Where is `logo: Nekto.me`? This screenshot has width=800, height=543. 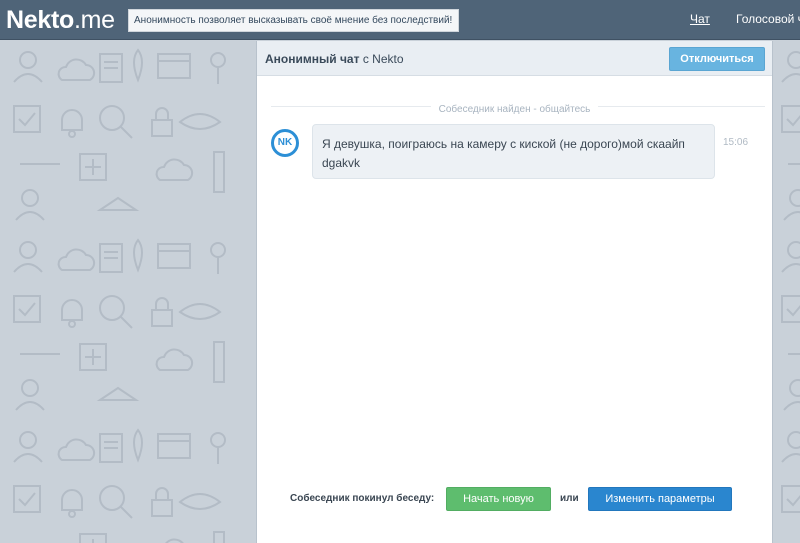 logo: Nekto.me is located at coordinates (60, 20).